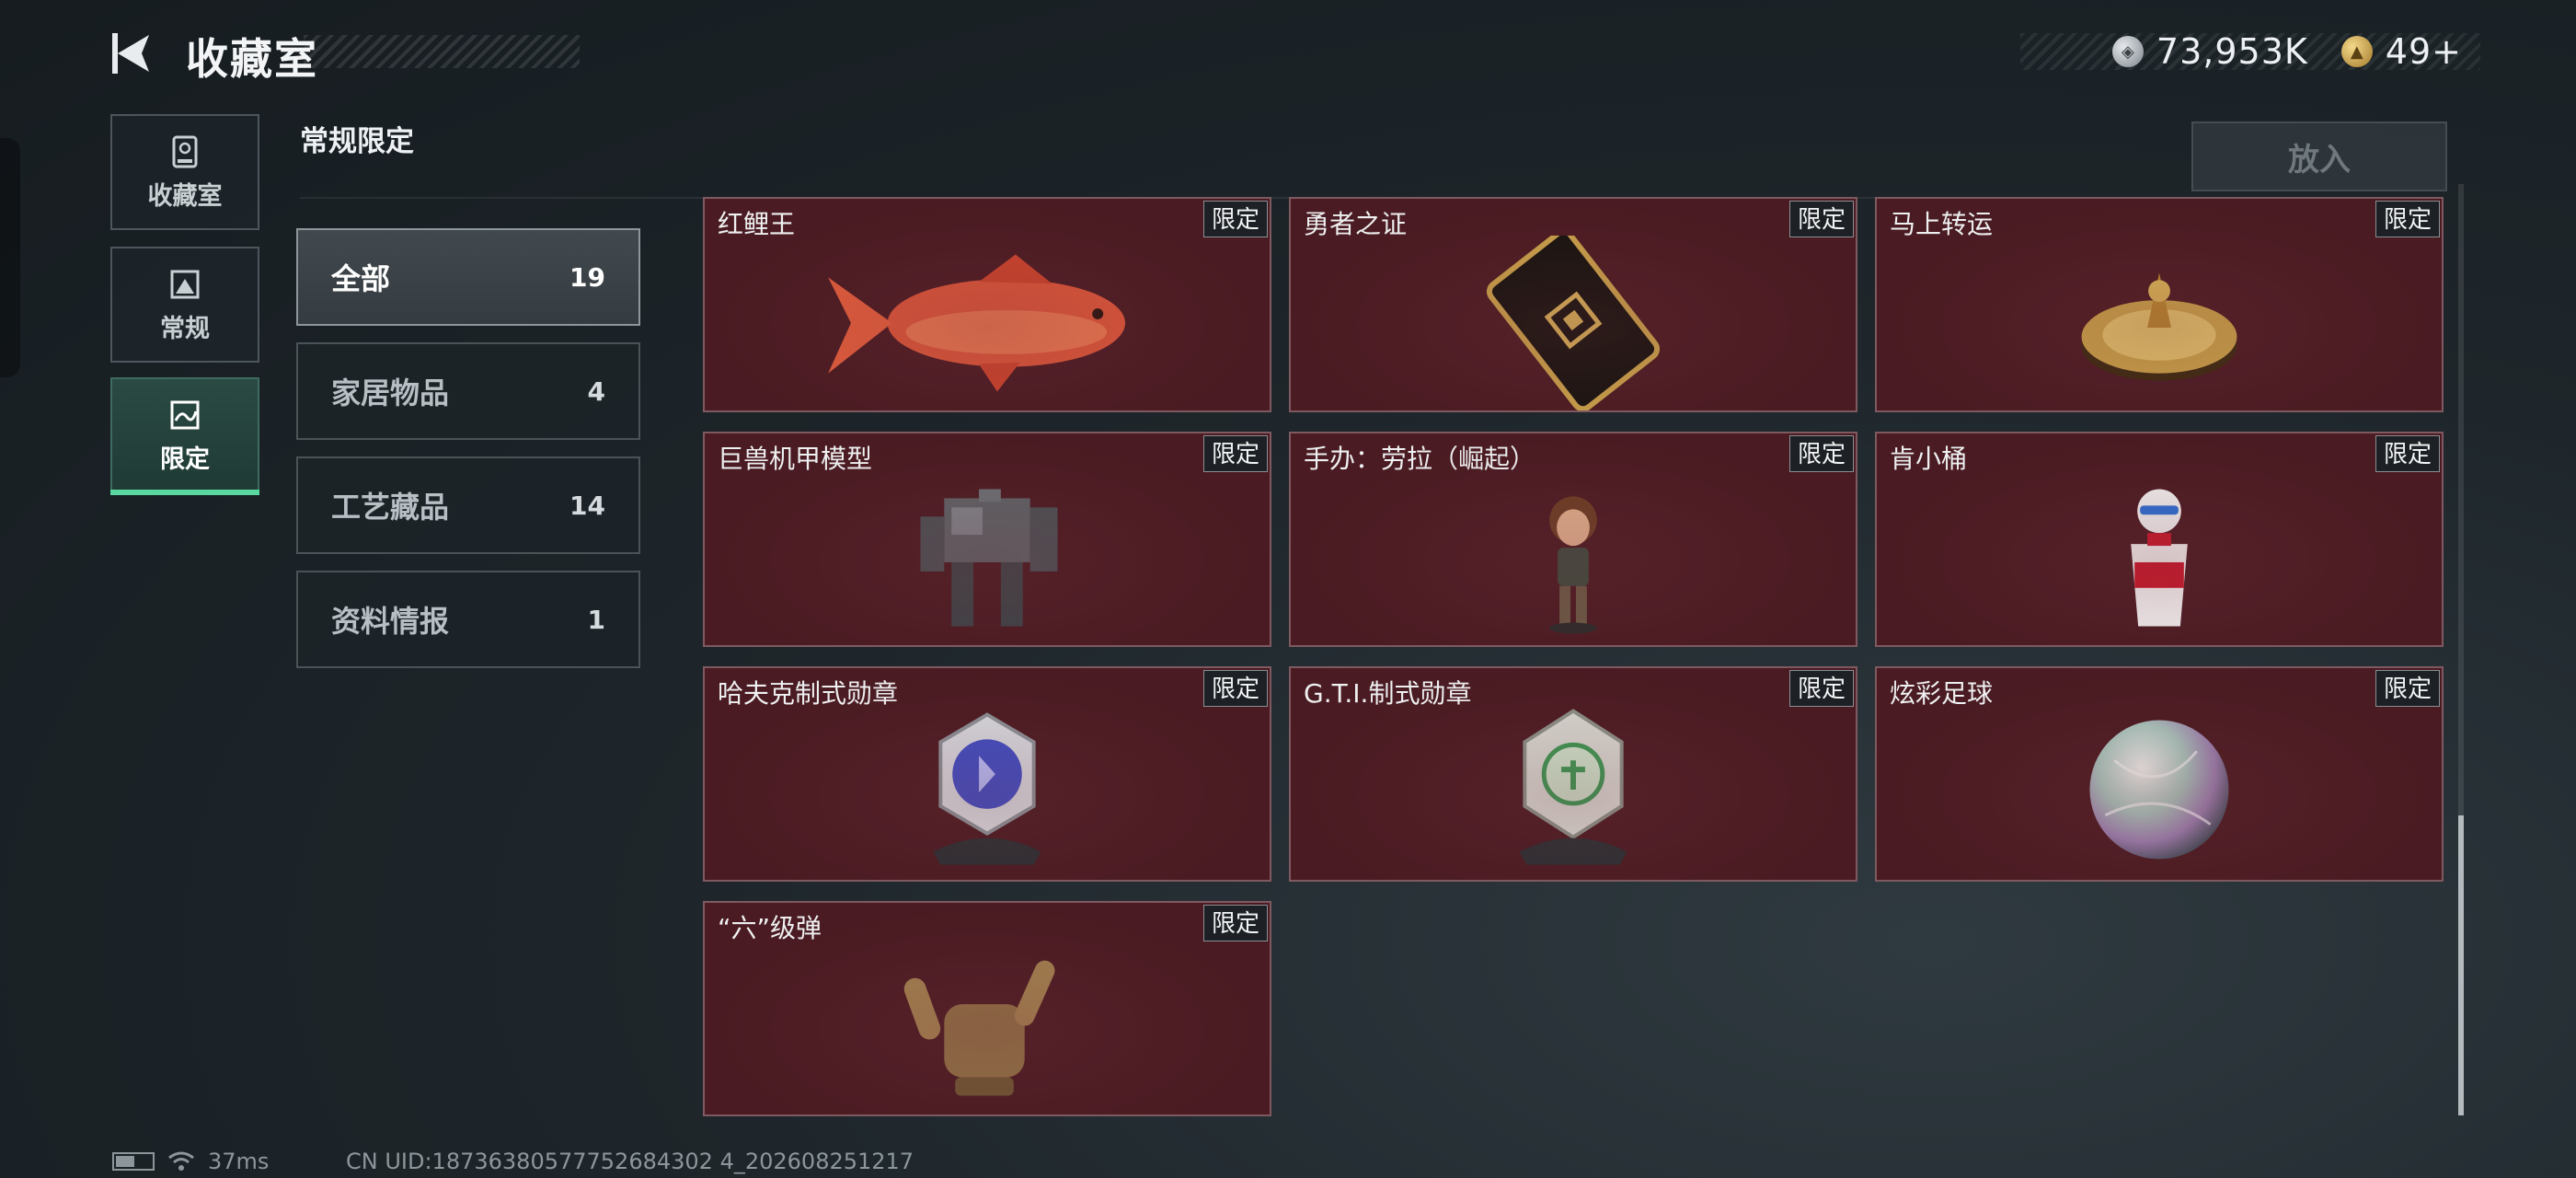  I want to click on kfc-bucket-icon, so click(2159, 558).